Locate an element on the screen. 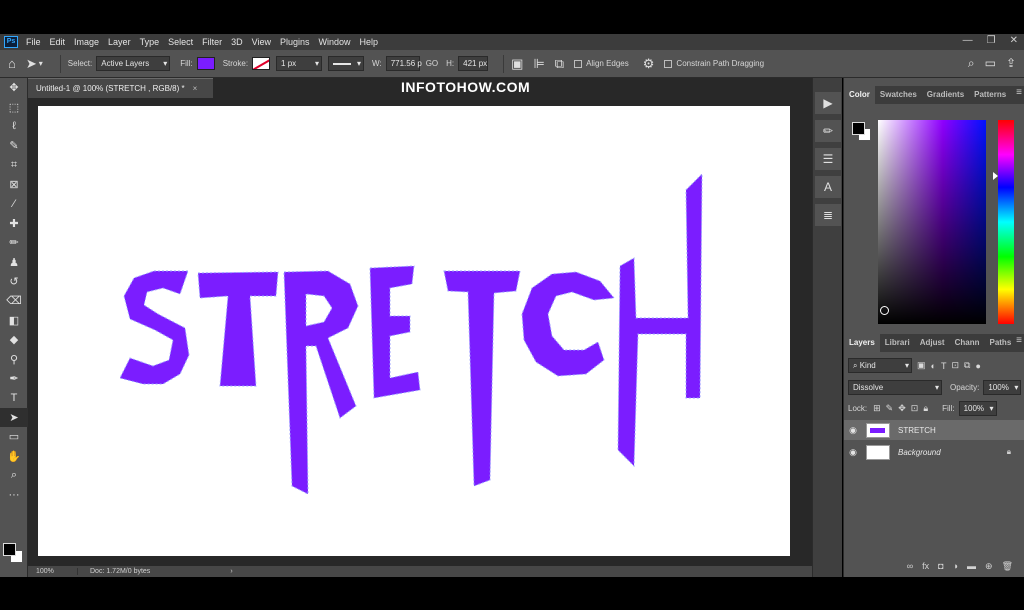  layer-row-background: ◉ Background 🔒︎ is located at coordinates (934, 452).